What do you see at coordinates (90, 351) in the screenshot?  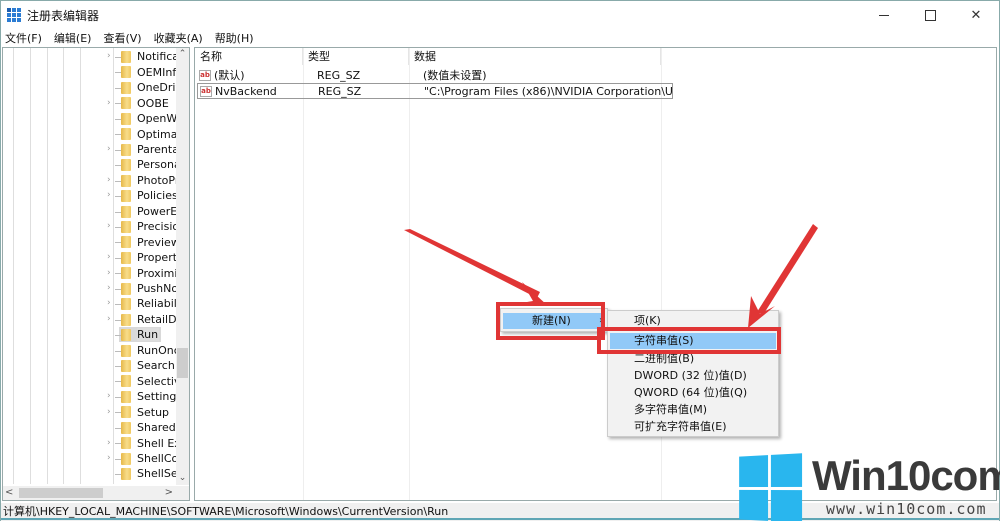 I see `tree-item: RunOnc` at bounding box center [90, 351].